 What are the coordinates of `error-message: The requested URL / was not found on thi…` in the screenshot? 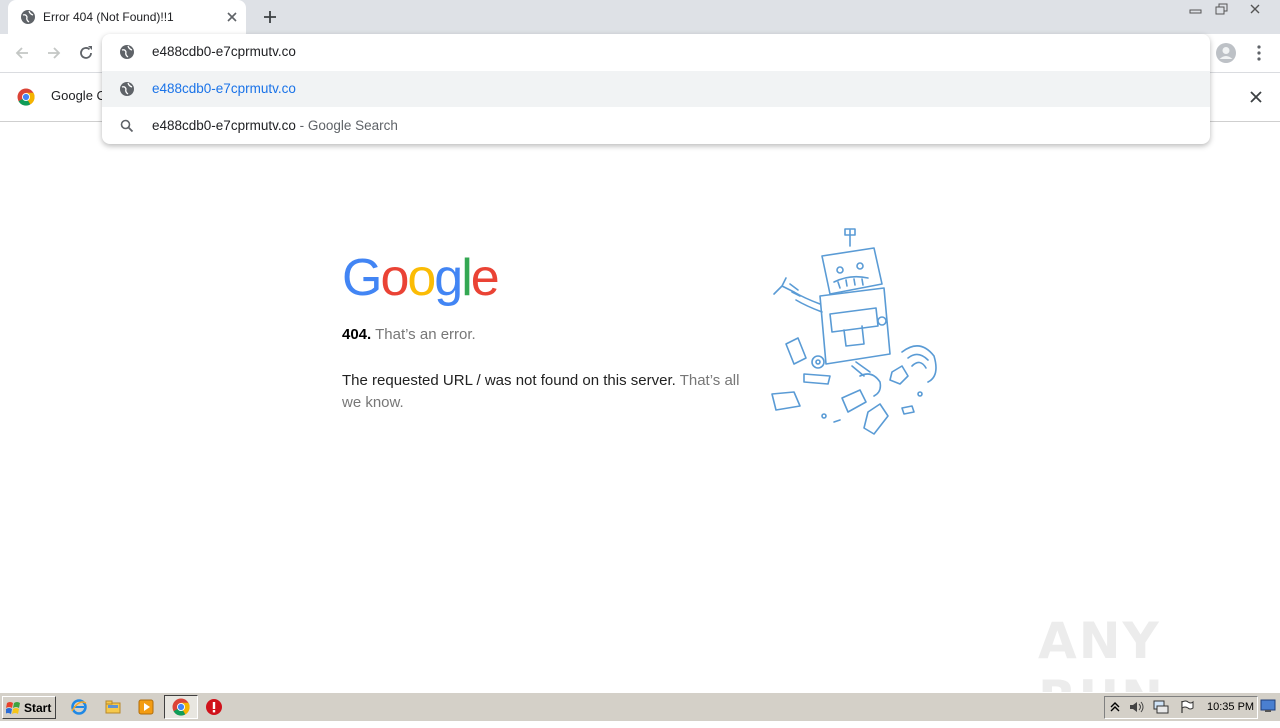 It's located at (542, 392).